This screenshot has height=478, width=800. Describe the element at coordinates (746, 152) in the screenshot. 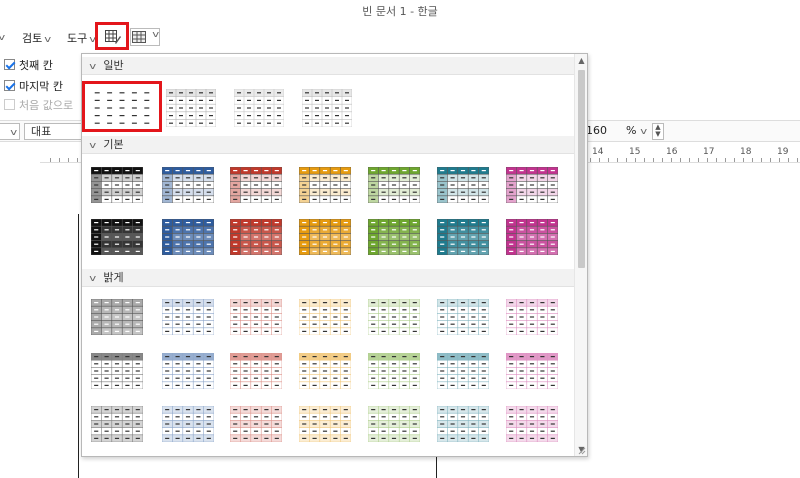

I see `ruler-number: 18` at that location.